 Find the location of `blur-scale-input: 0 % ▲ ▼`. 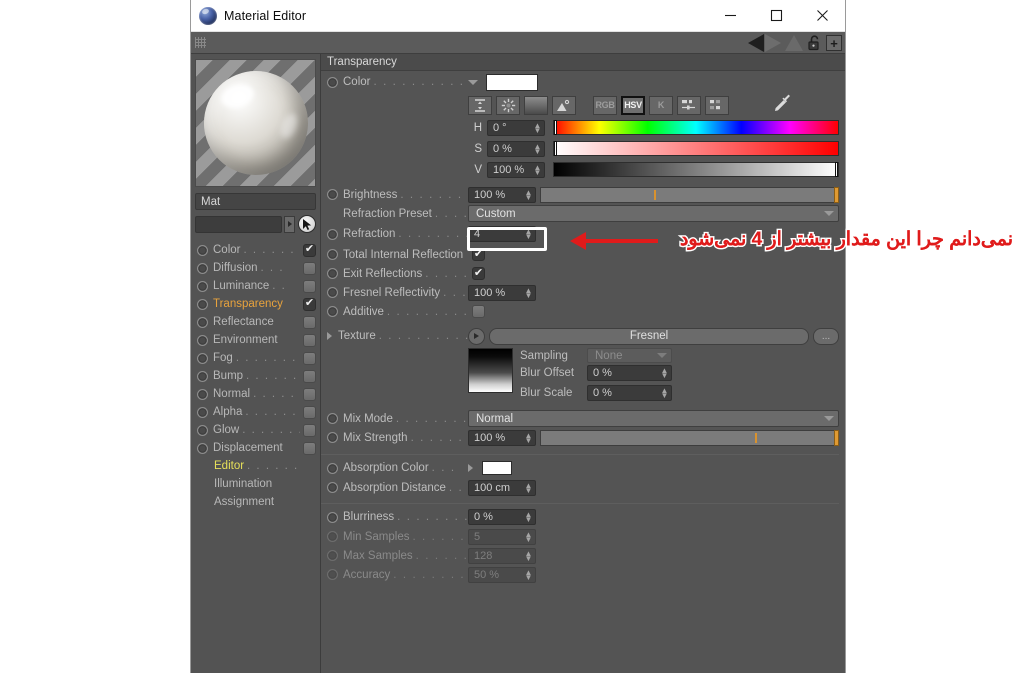

blur-scale-input: 0 % ▲ ▼ is located at coordinates (629, 393).